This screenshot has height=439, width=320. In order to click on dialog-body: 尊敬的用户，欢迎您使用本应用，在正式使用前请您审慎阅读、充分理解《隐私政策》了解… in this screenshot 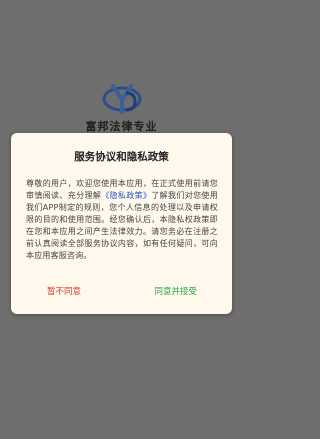, I will do `click(122, 220)`.